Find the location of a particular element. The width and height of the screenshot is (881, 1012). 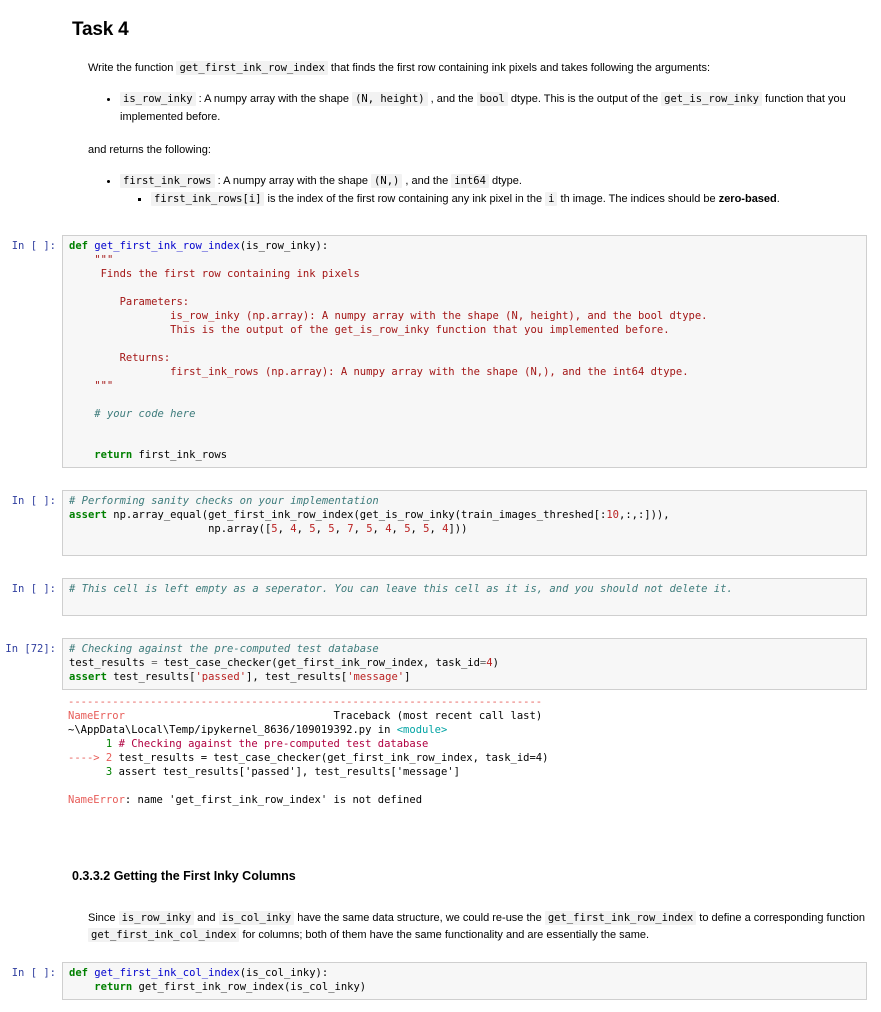

sec-text-b: and is located at coordinates (206, 917).